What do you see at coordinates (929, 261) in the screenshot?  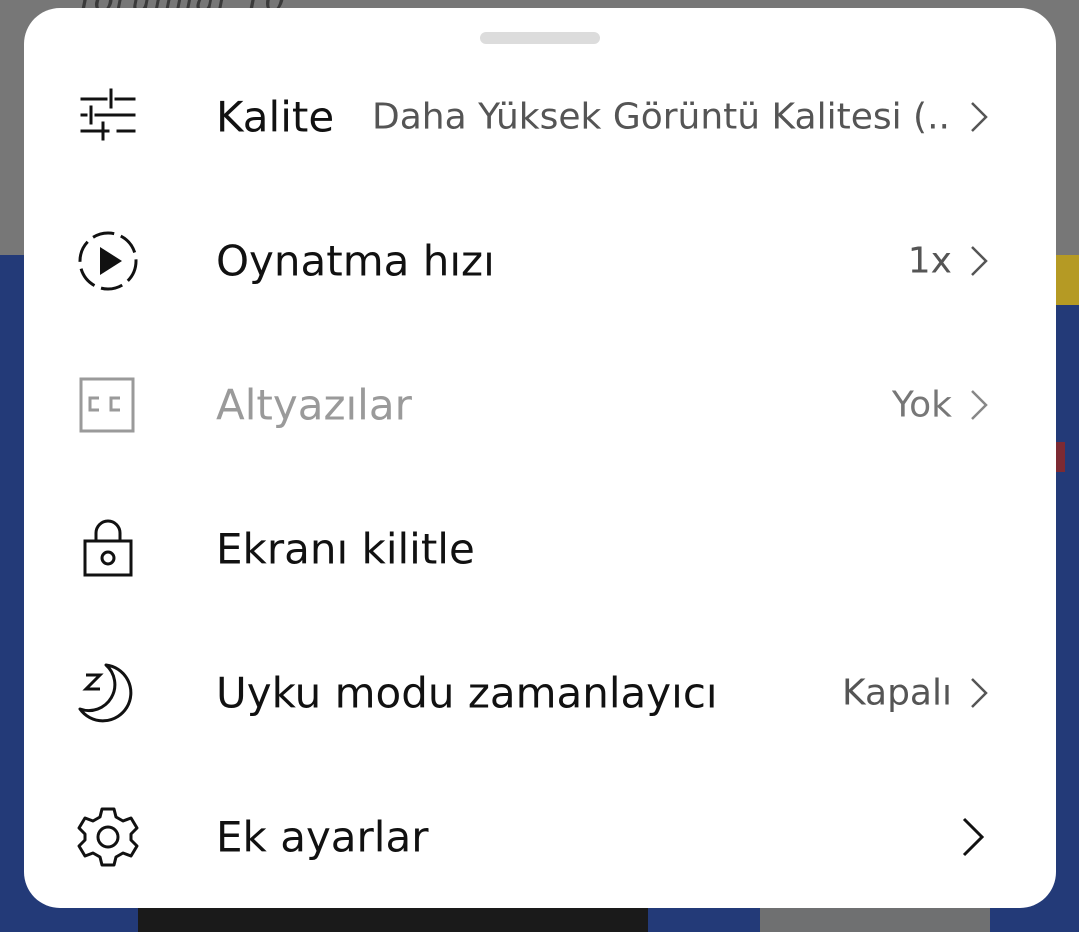 I see `menu-item-value: 1x` at bounding box center [929, 261].